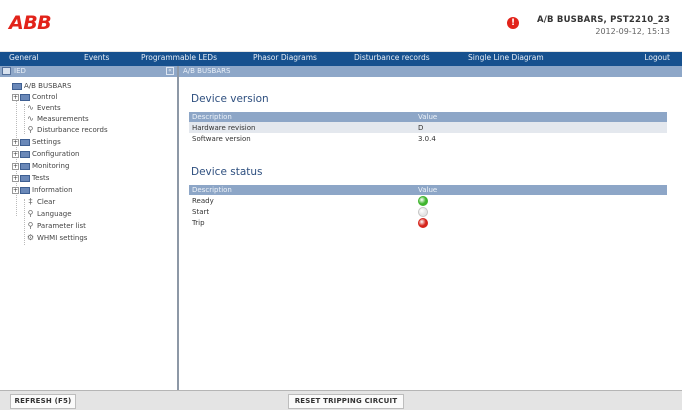 The width and height of the screenshot is (682, 410). Describe the element at coordinates (170, 71) in the screenshot. I see `collapse-panel-button: «` at that location.